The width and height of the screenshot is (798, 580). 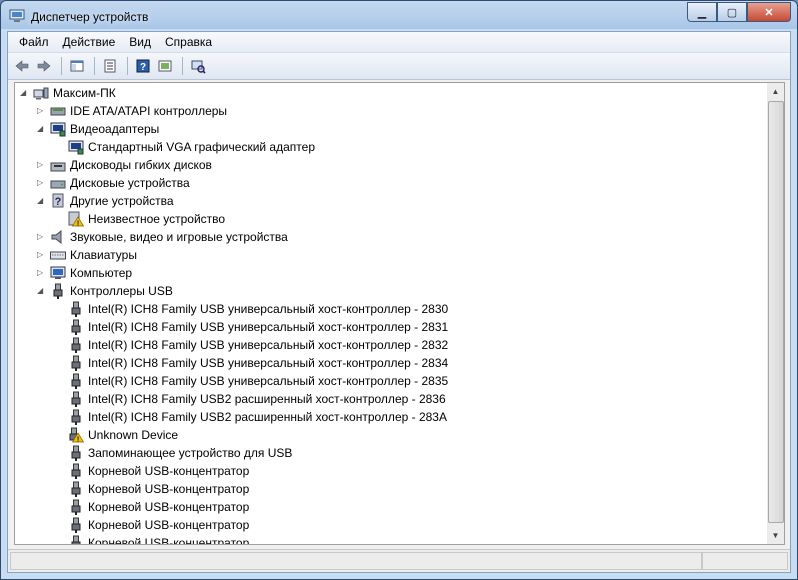 What do you see at coordinates (390, 147) in the screenshot?
I see `tree-node: Стандартный VGA графический адаптер` at bounding box center [390, 147].